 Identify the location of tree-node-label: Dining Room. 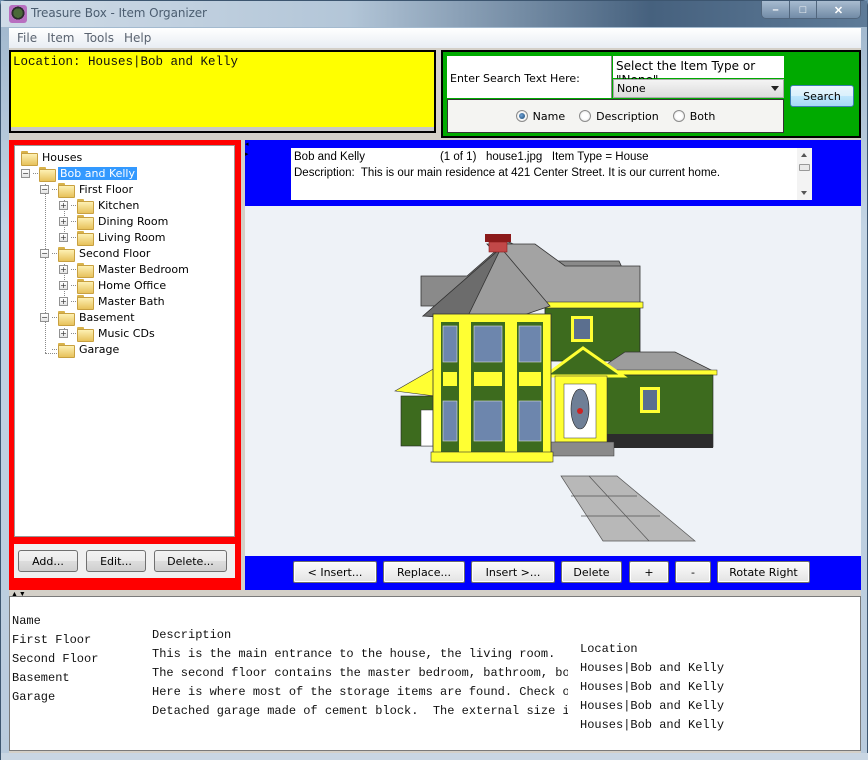
(133, 221).